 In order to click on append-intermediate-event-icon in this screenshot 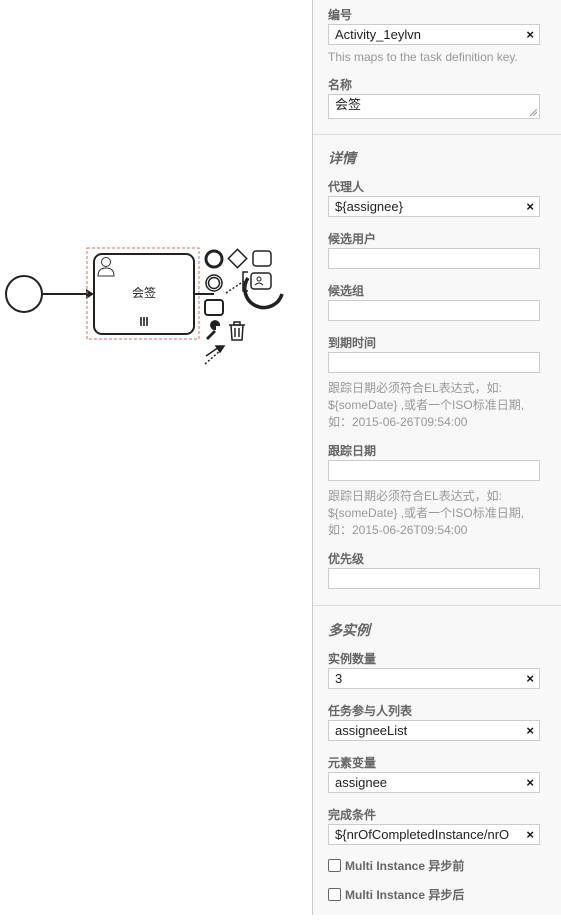, I will do `click(214, 283)`.